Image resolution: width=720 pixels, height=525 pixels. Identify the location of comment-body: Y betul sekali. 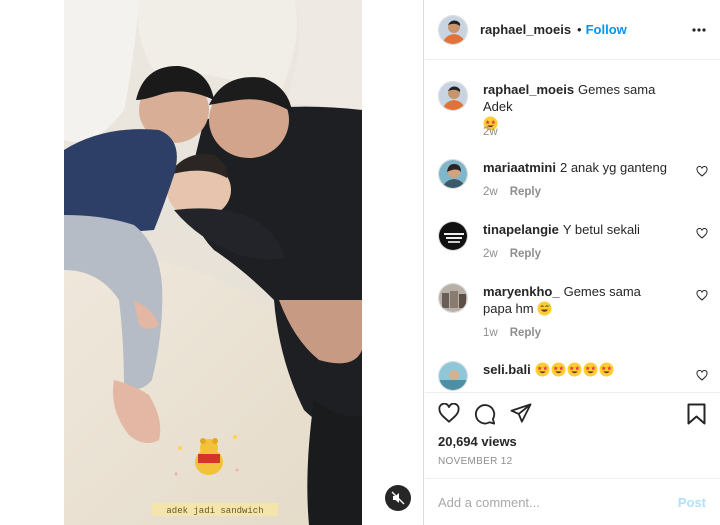
(601, 229).